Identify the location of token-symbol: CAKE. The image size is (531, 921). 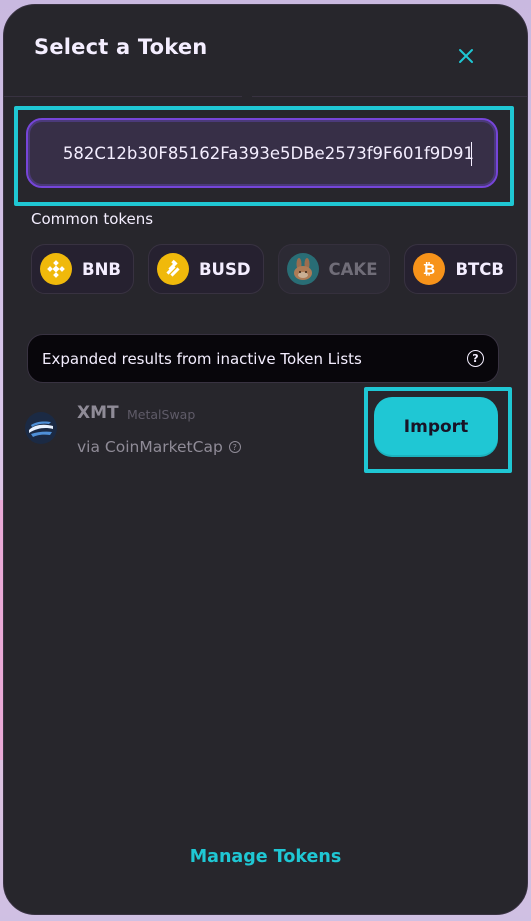
(353, 269).